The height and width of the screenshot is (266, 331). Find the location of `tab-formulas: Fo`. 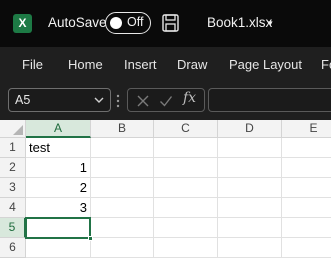

tab-formulas: Fo is located at coordinates (326, 64).